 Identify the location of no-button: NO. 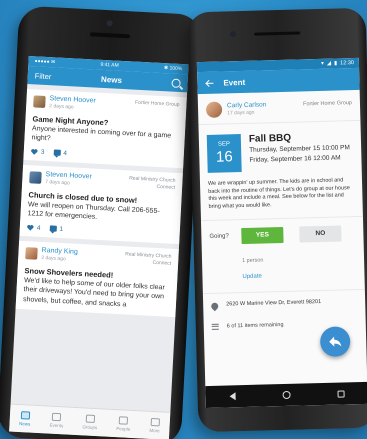
(320, 234).